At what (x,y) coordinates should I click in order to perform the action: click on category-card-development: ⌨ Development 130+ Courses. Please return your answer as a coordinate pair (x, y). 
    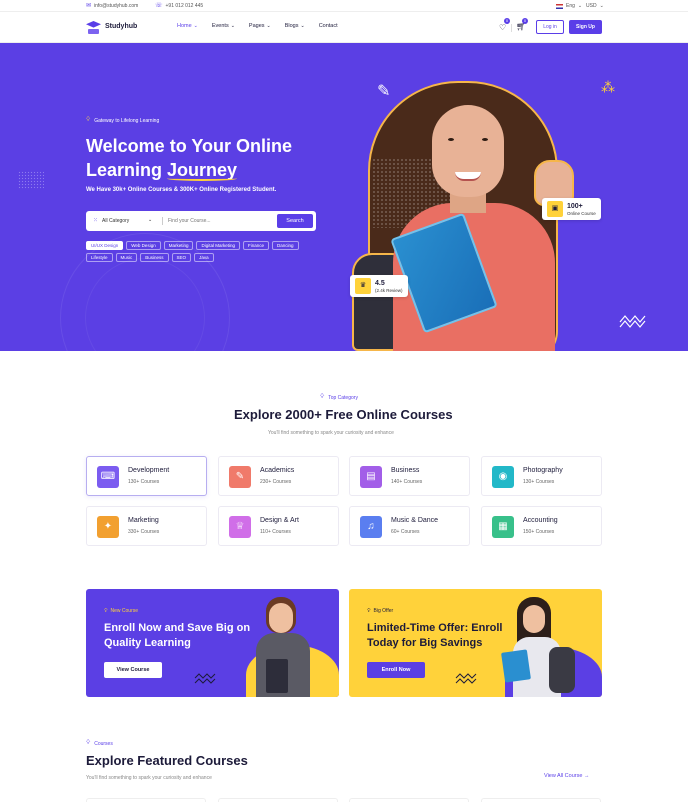
    Looking at the image, I should click on (146, 476).